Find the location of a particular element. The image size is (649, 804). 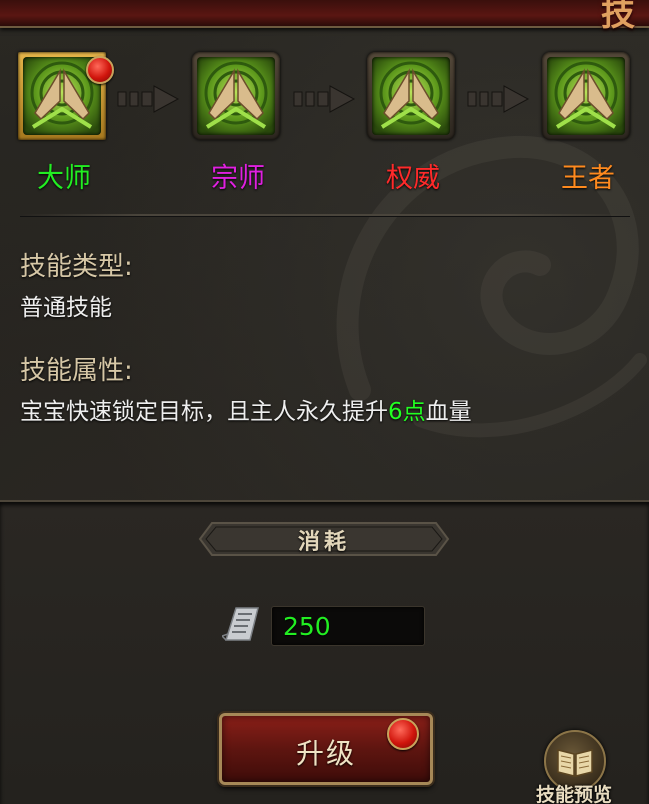

tier-name-dashi: 大师 is located at coordinates (64, 178).